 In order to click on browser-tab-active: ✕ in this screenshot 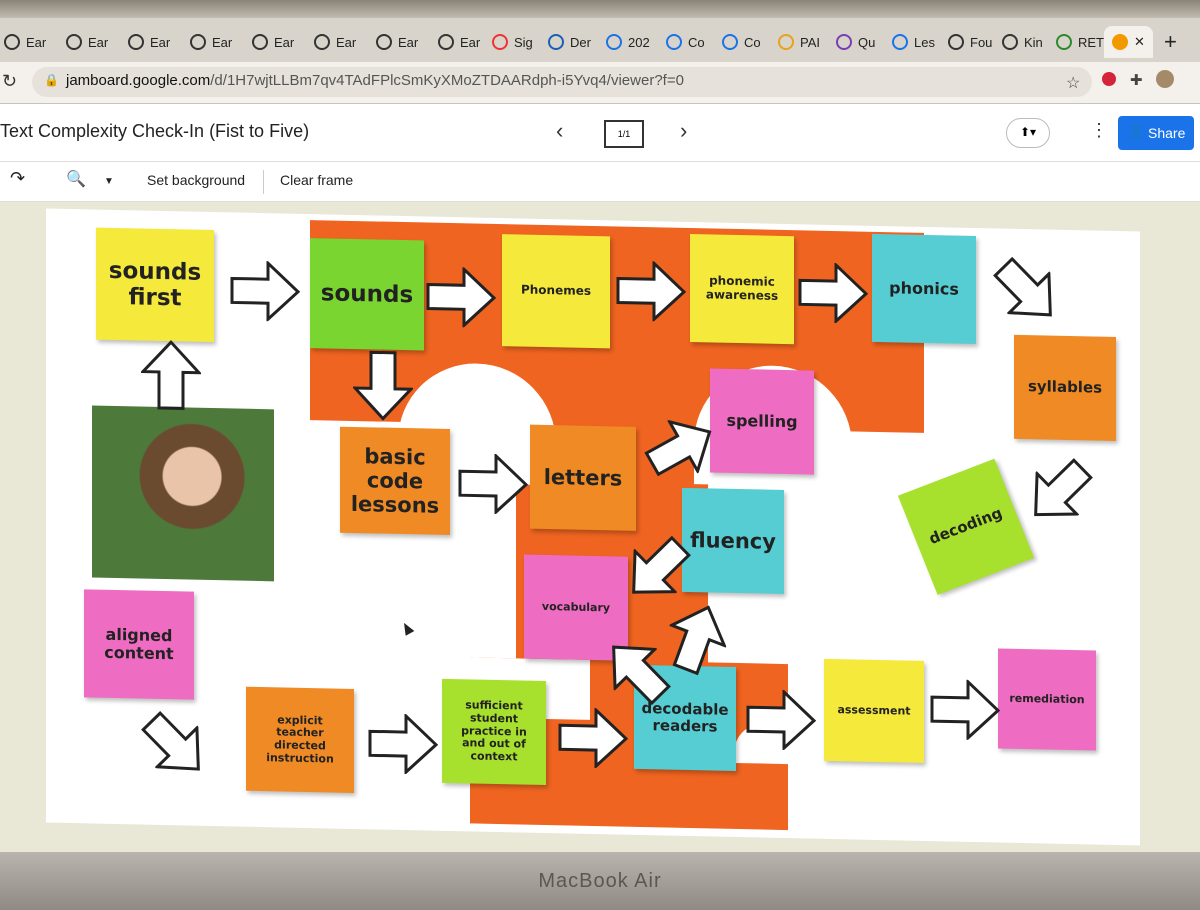, I will do `click(1128, 42)`.